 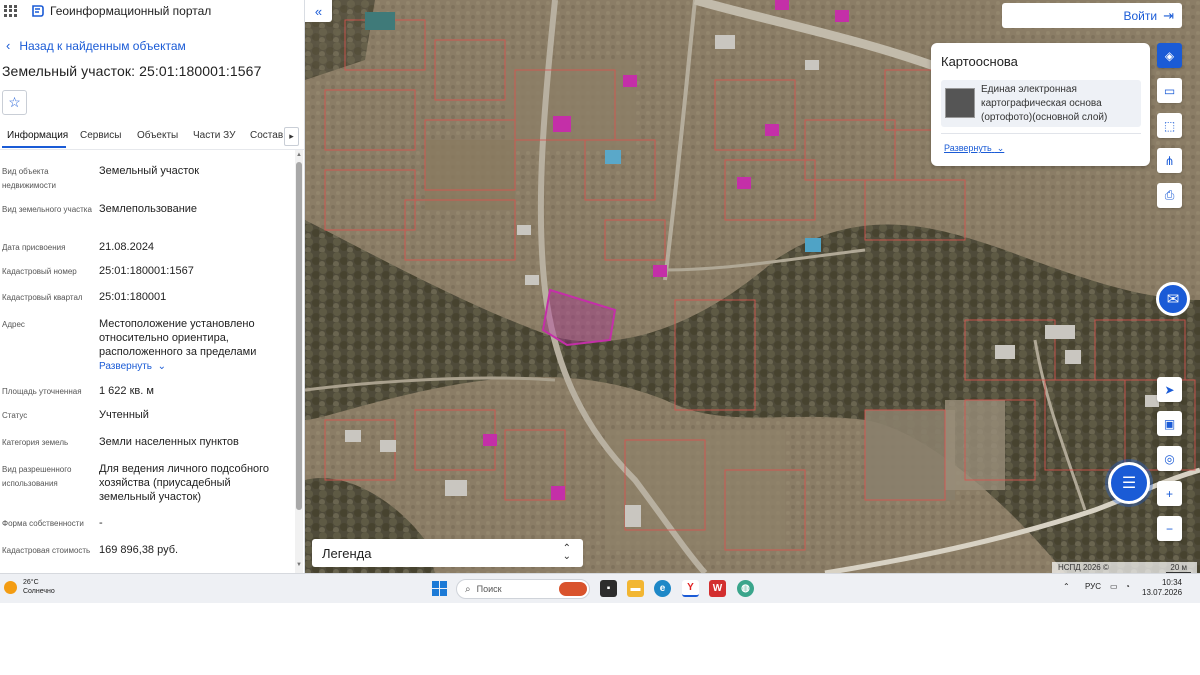 I want to click on tab-parts: Части ЗУ, so click(x=214, y=135).